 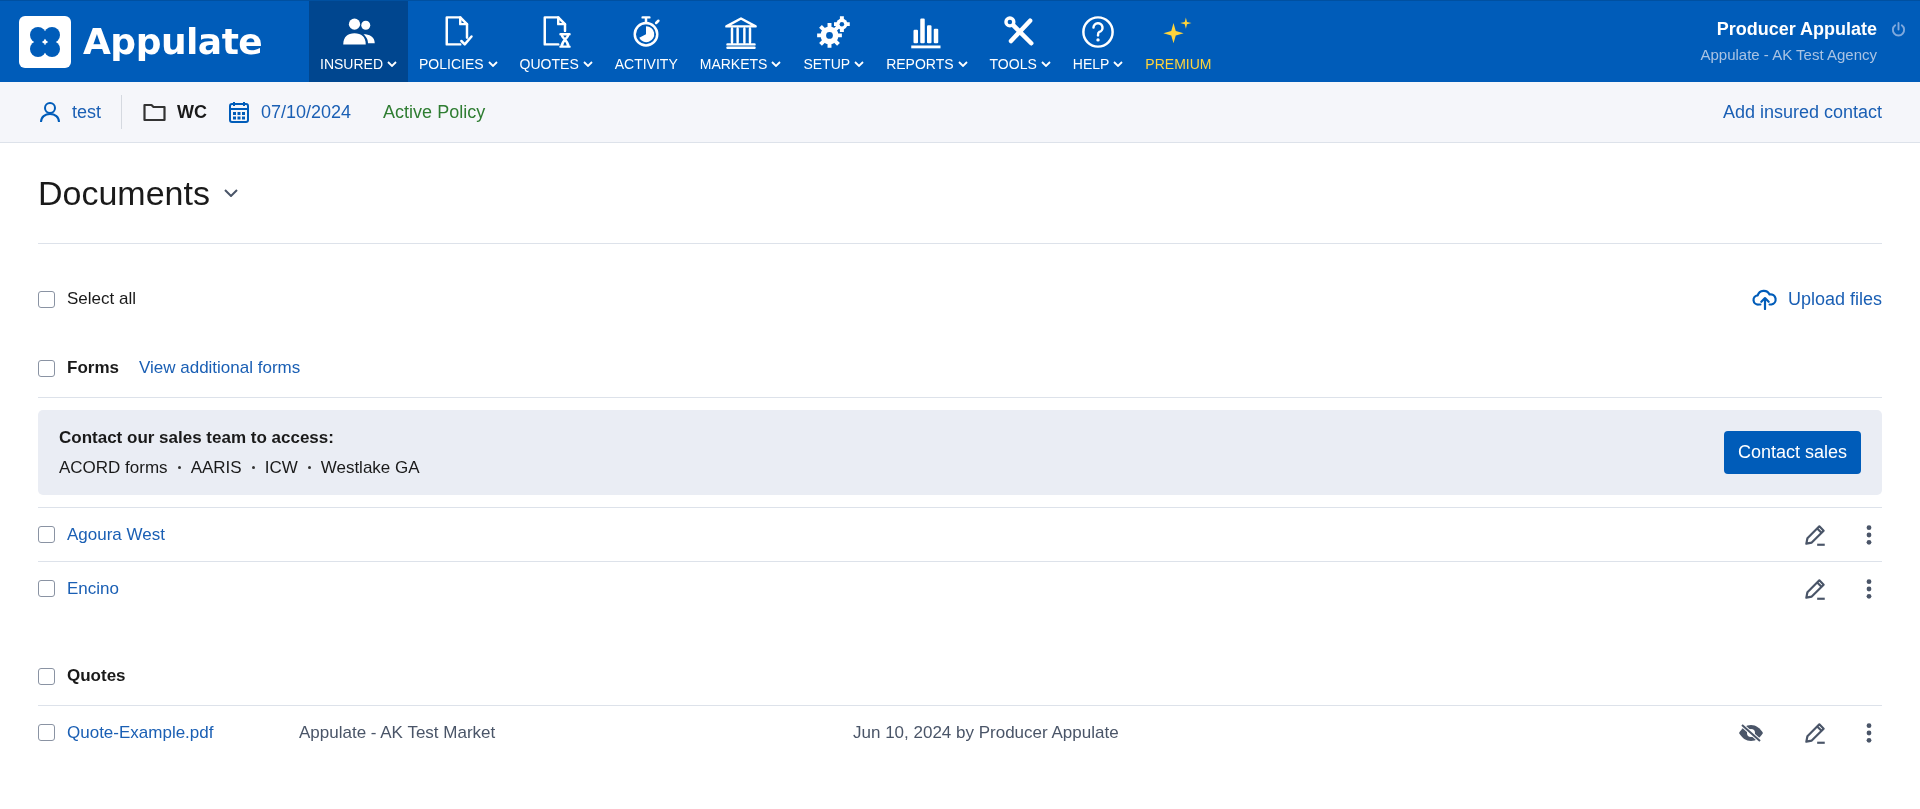 What do you see at coordinates (192, 112) in the screenshot?
I see `line-of-business: WC` at bounding box center [192, 112].